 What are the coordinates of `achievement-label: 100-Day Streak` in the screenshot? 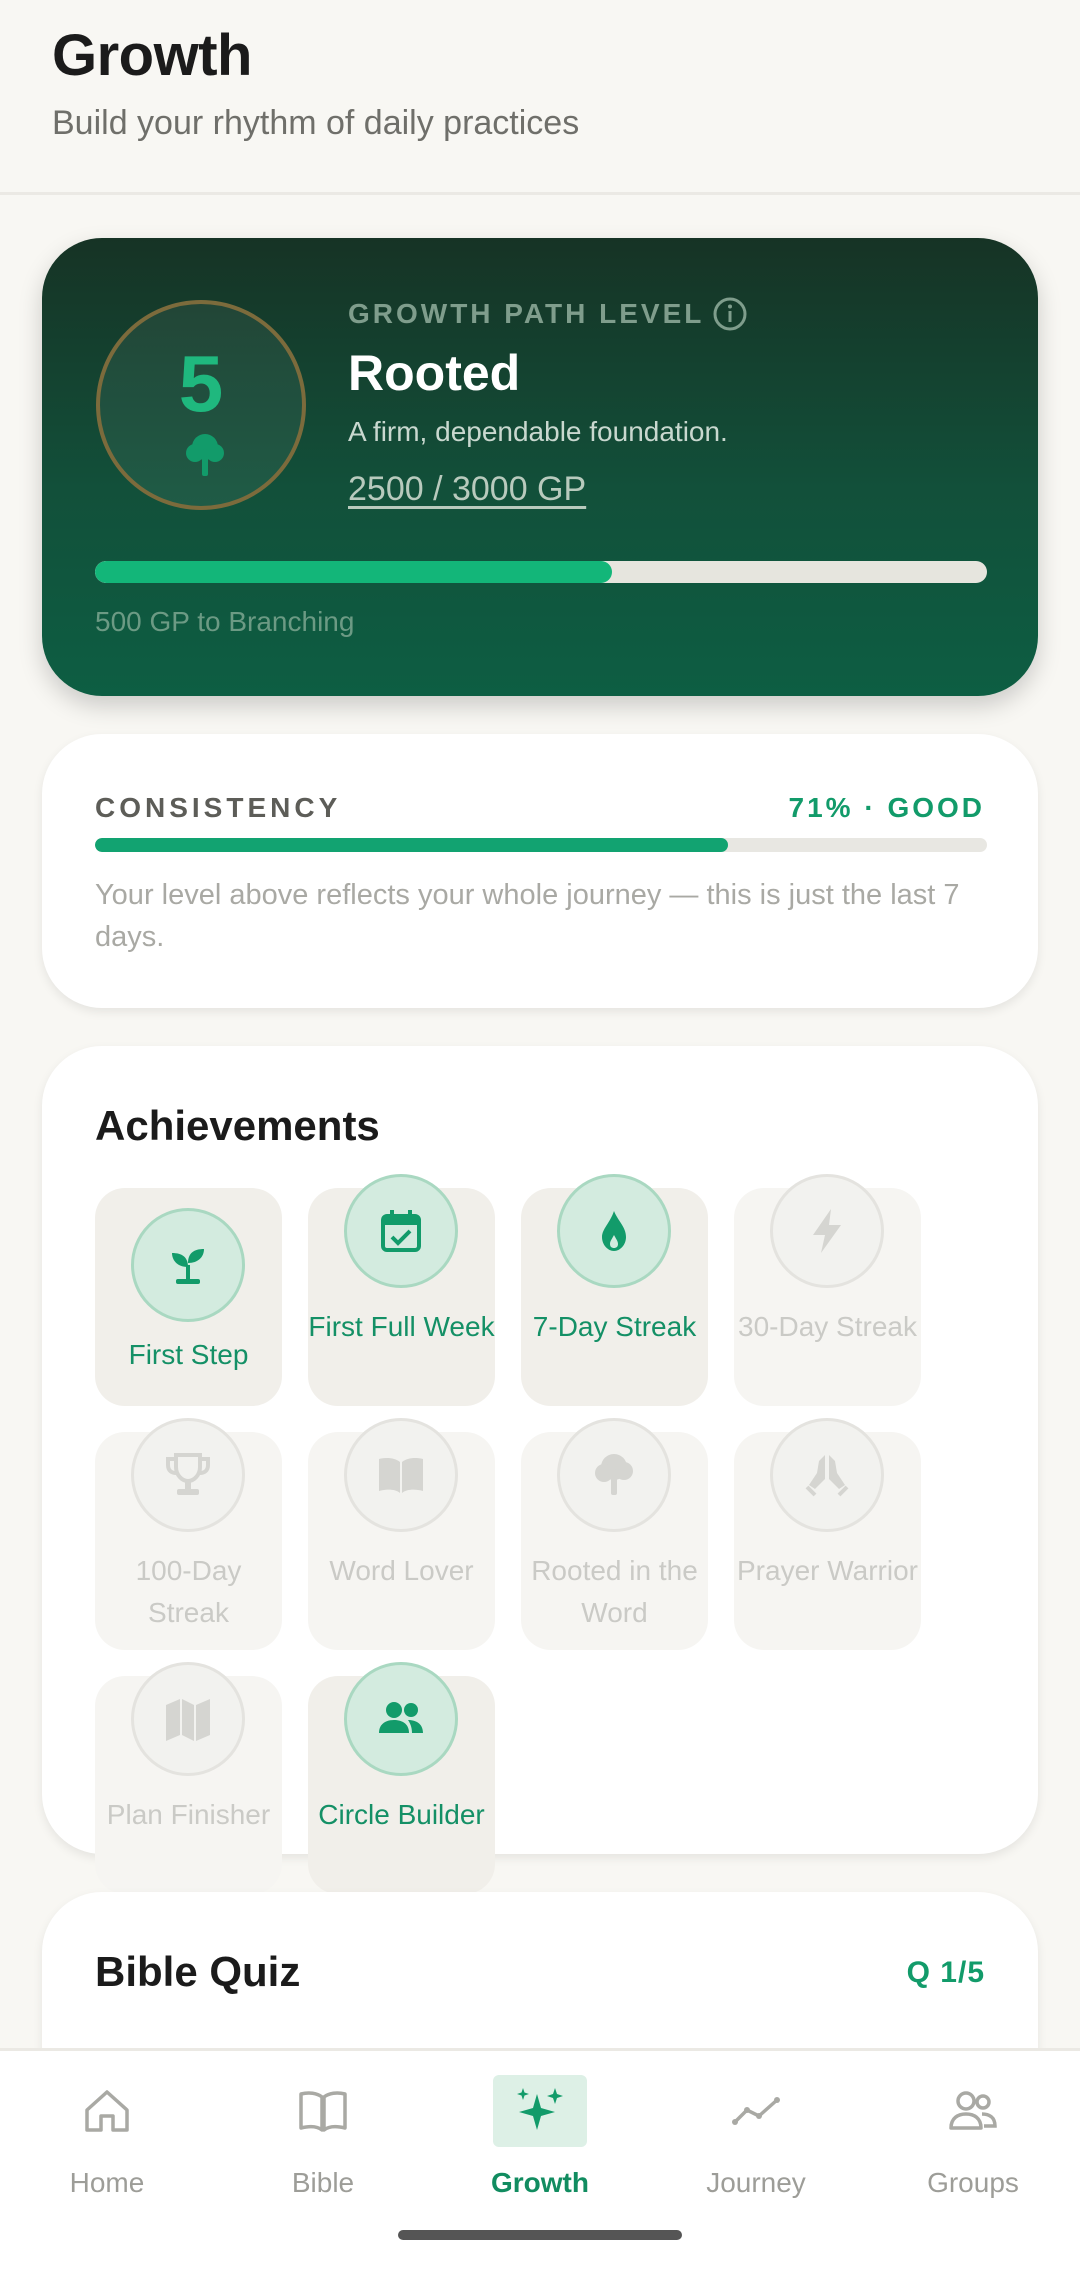 It's located at (188, 1591).